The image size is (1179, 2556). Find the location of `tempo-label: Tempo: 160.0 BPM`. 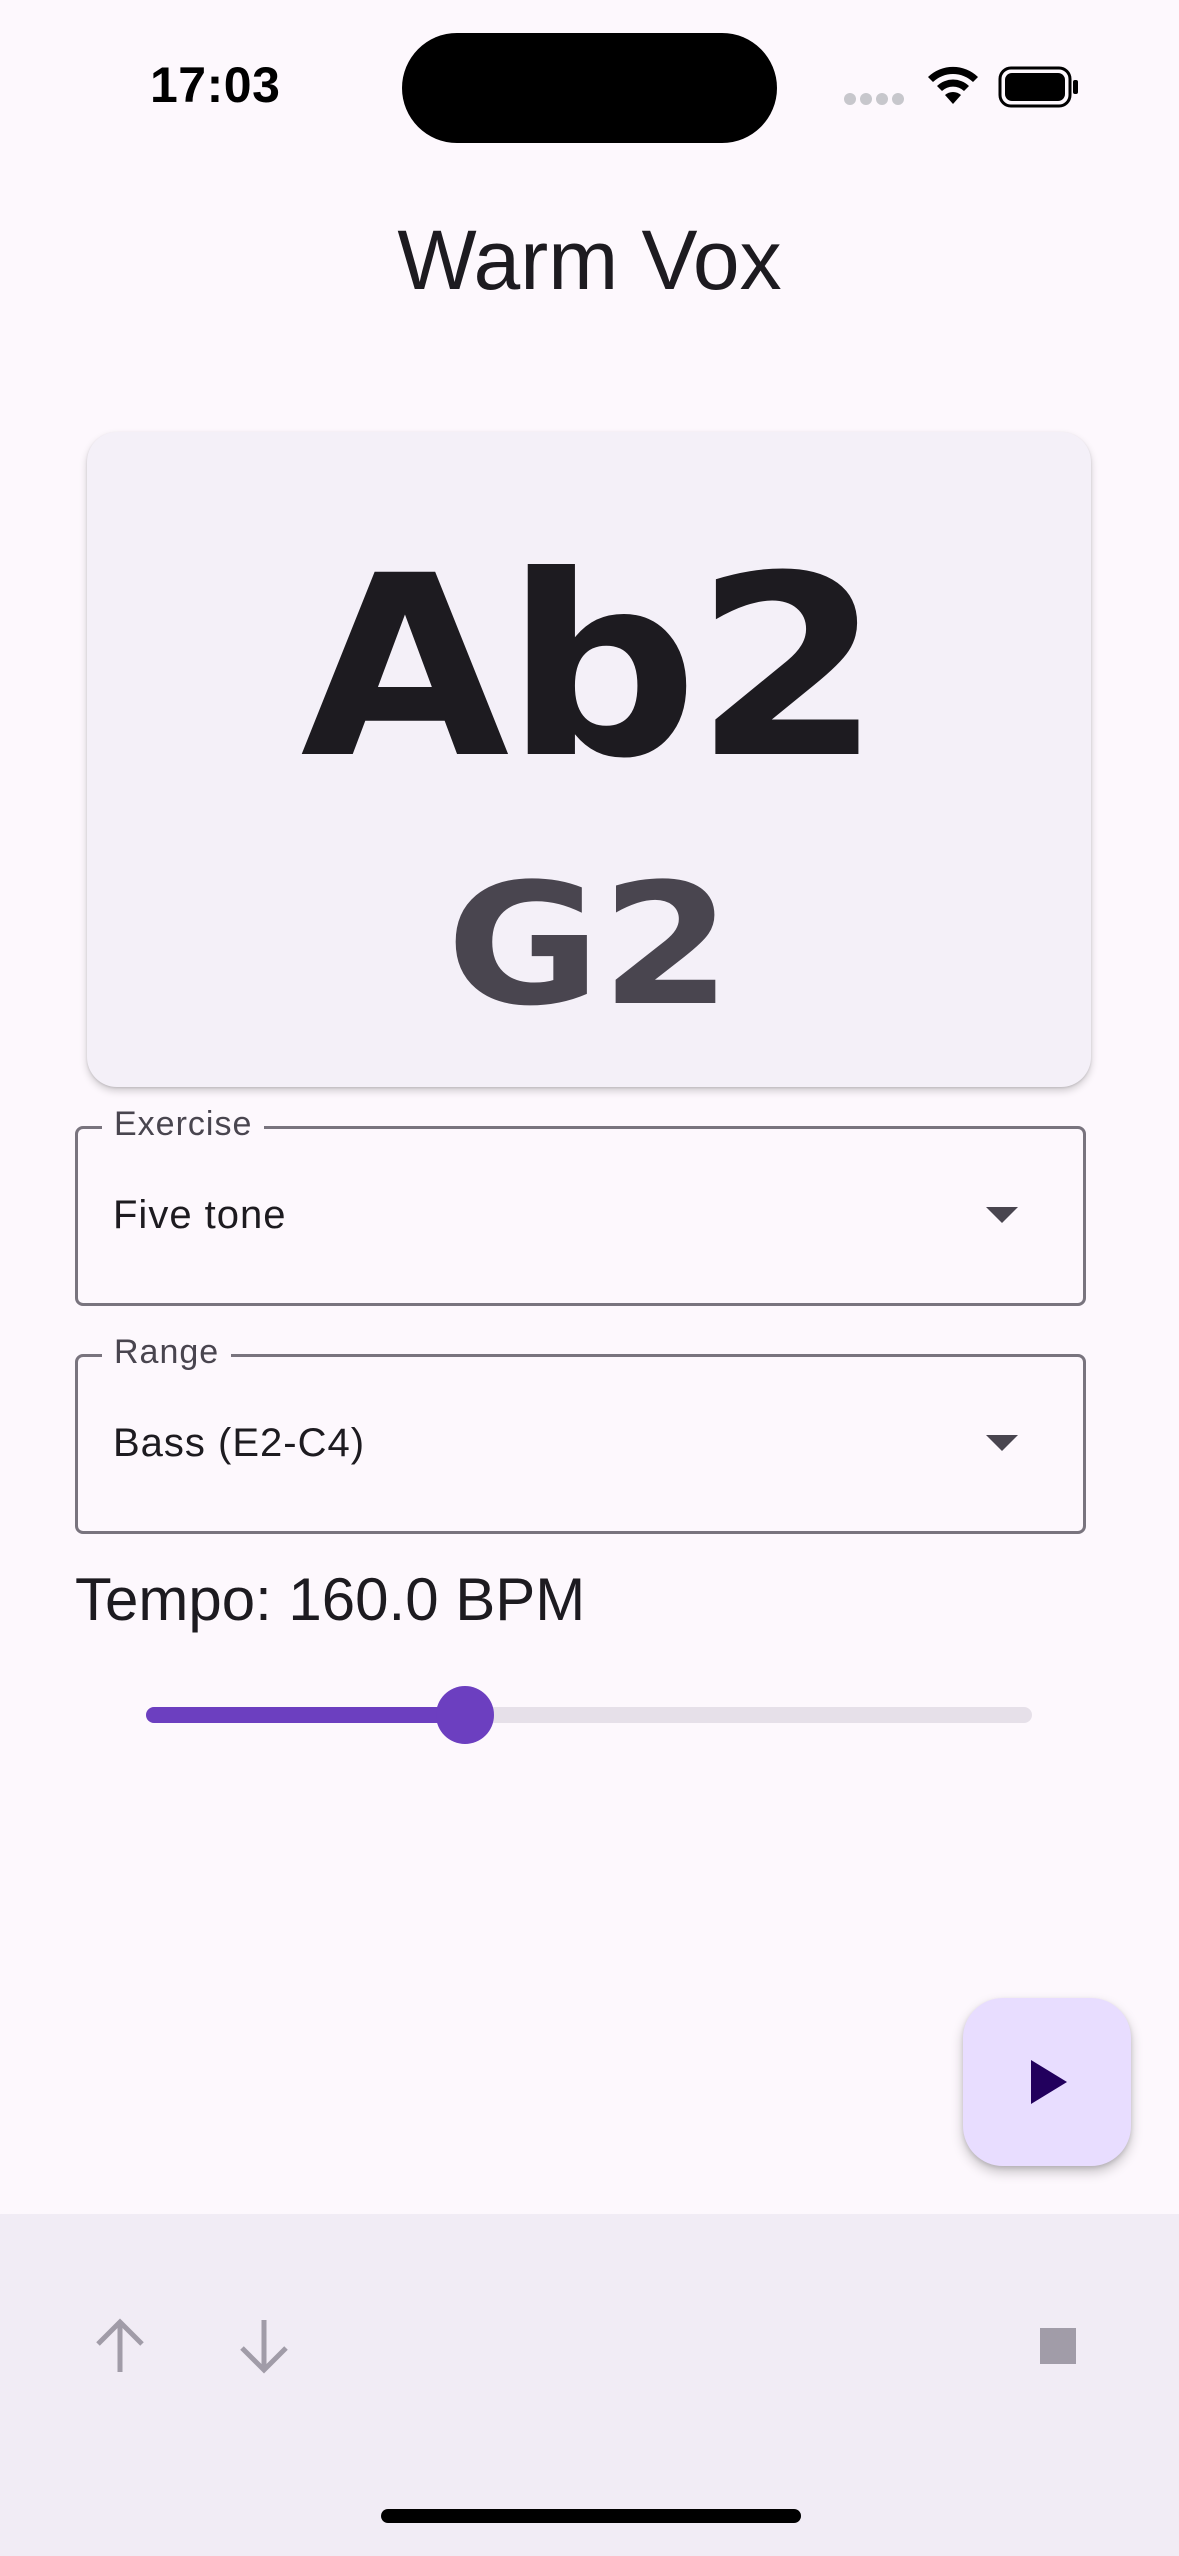

tempo-label: Tempo: 160.0 BPM is located at coordinates (330, 1599).